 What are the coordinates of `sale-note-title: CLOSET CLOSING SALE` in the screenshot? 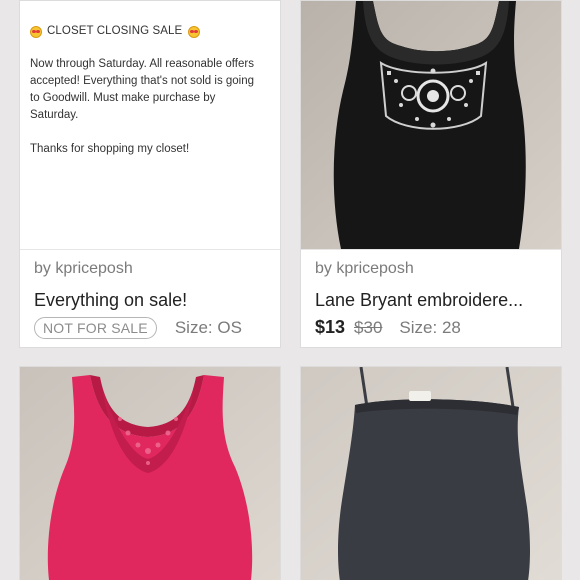 It's located at (115, 31).